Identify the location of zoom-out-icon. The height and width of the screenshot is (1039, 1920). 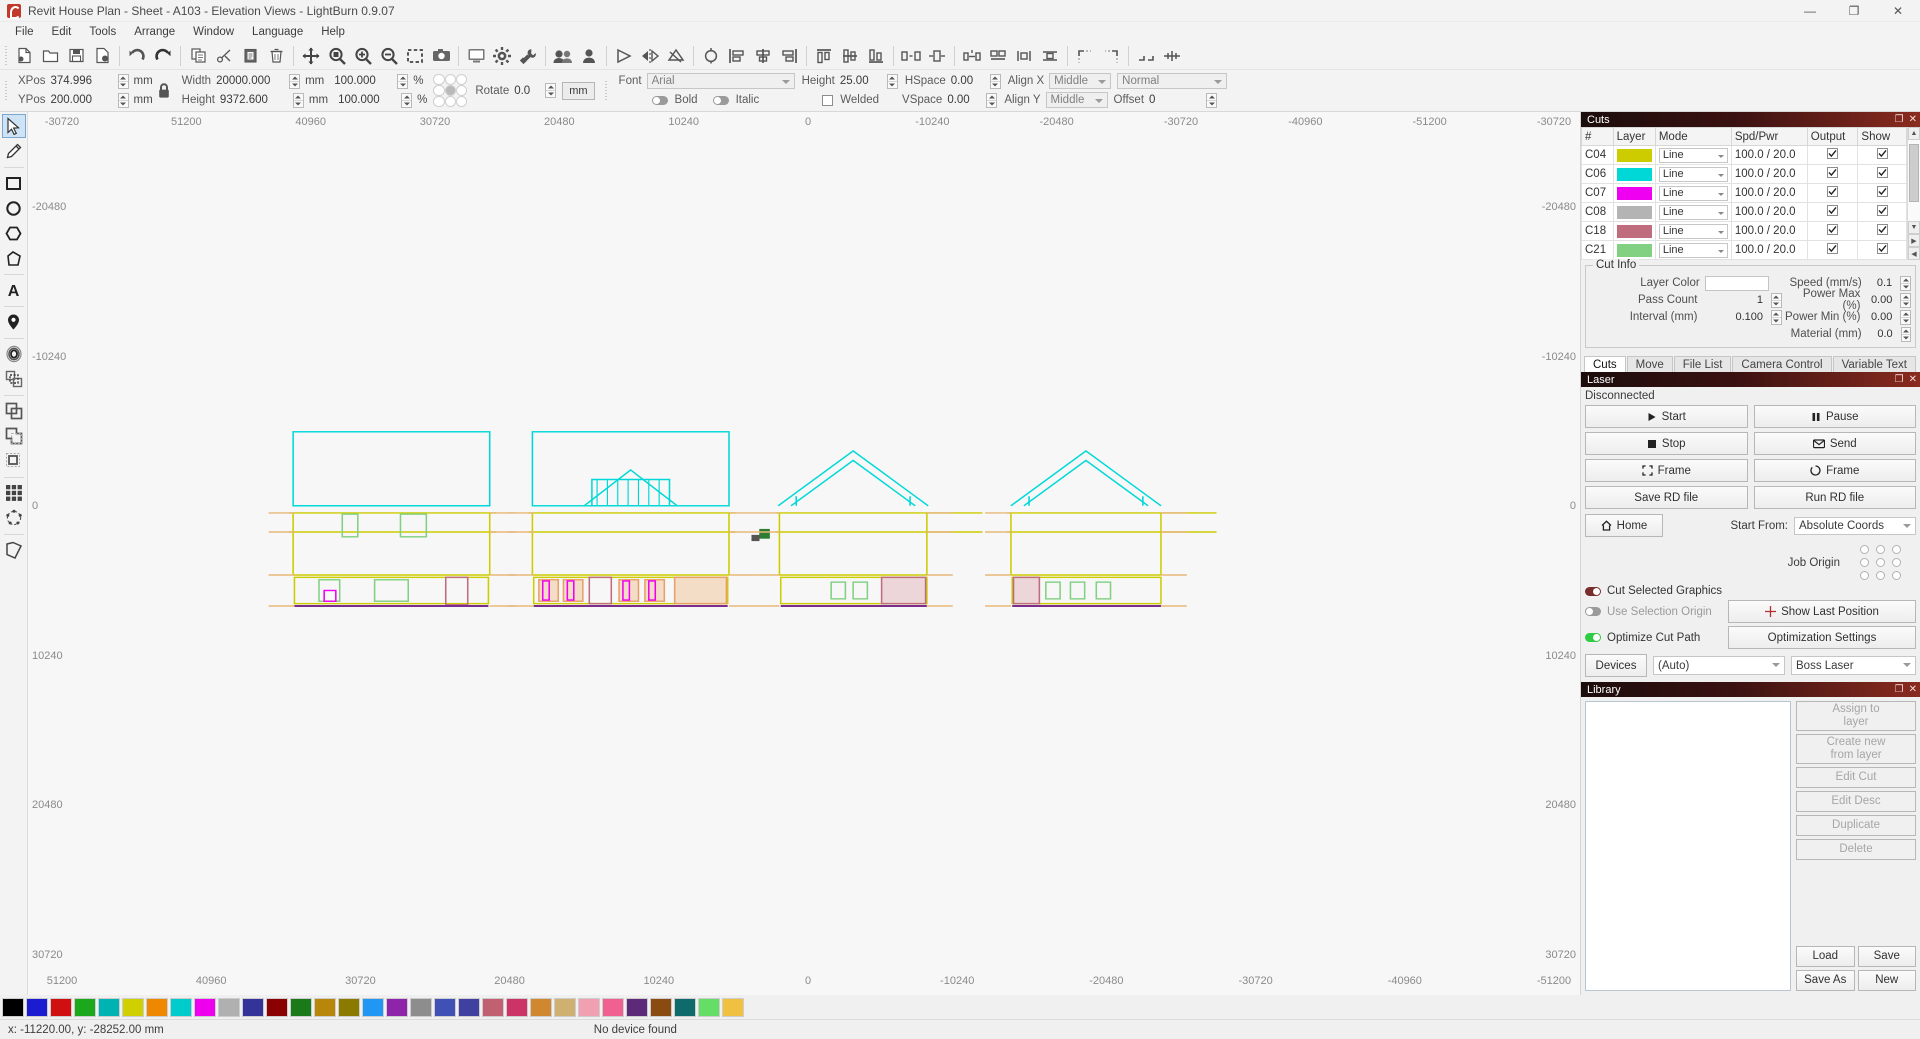
(389, 56).